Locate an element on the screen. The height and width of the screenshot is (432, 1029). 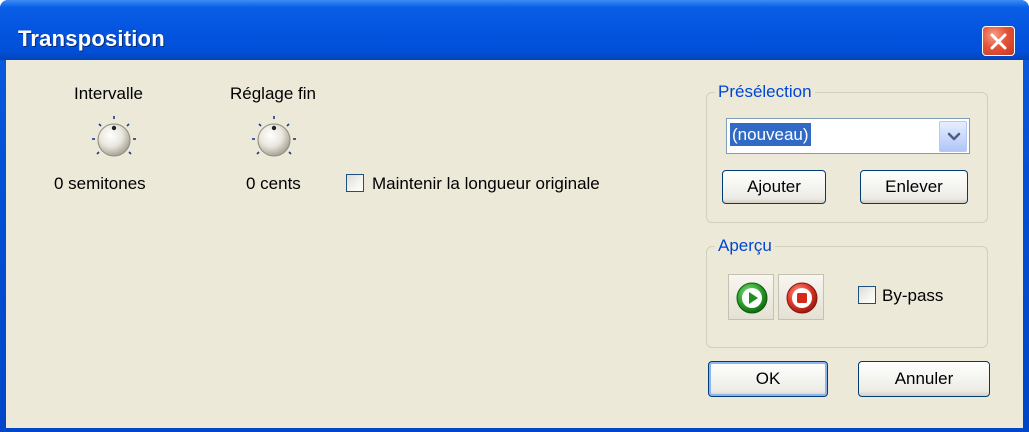
preset-group-title: Présélection is located at coordinates (765, 92).